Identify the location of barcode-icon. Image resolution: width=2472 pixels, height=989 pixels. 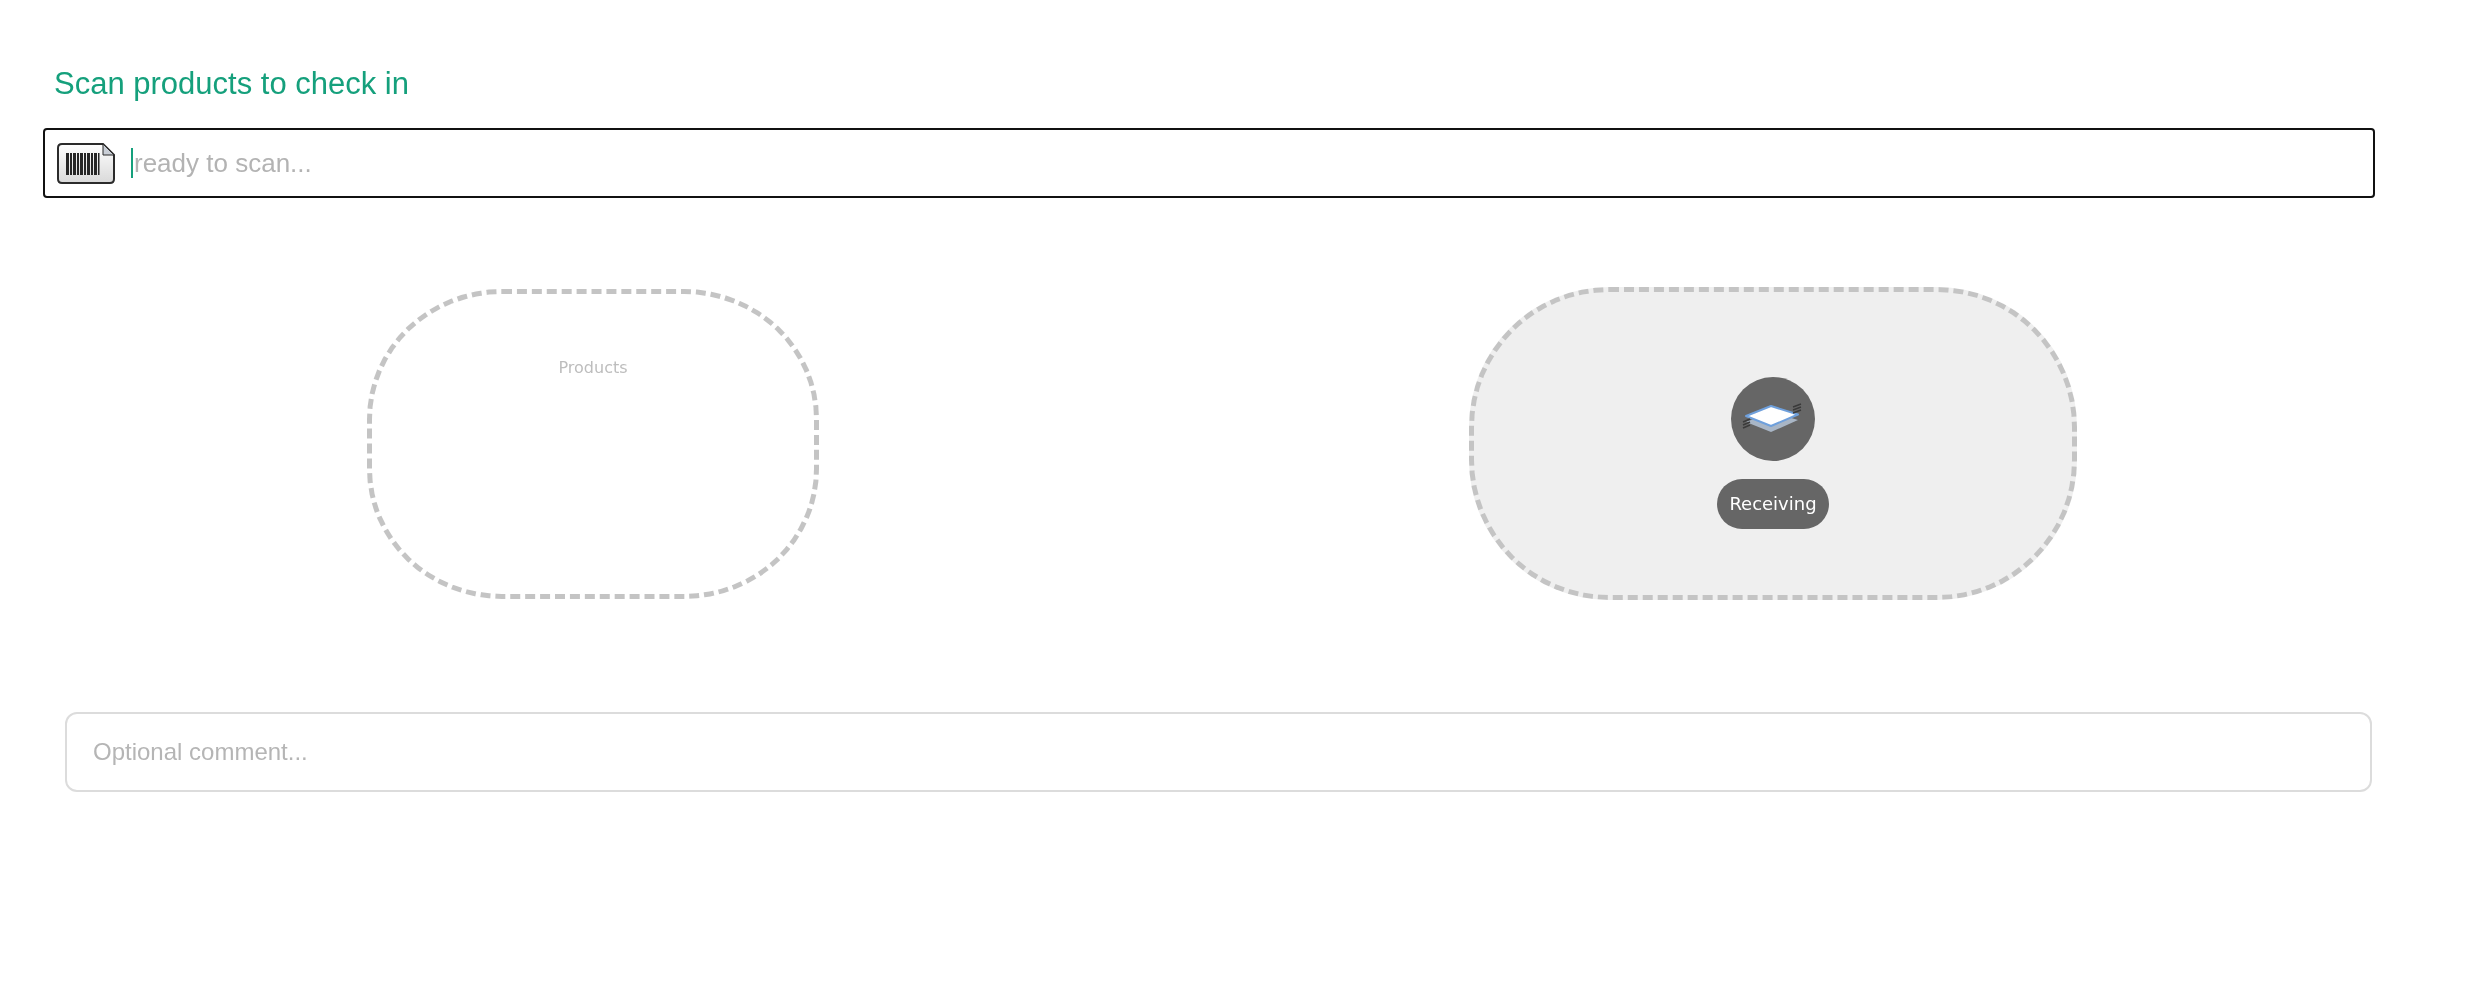
(86, 163).